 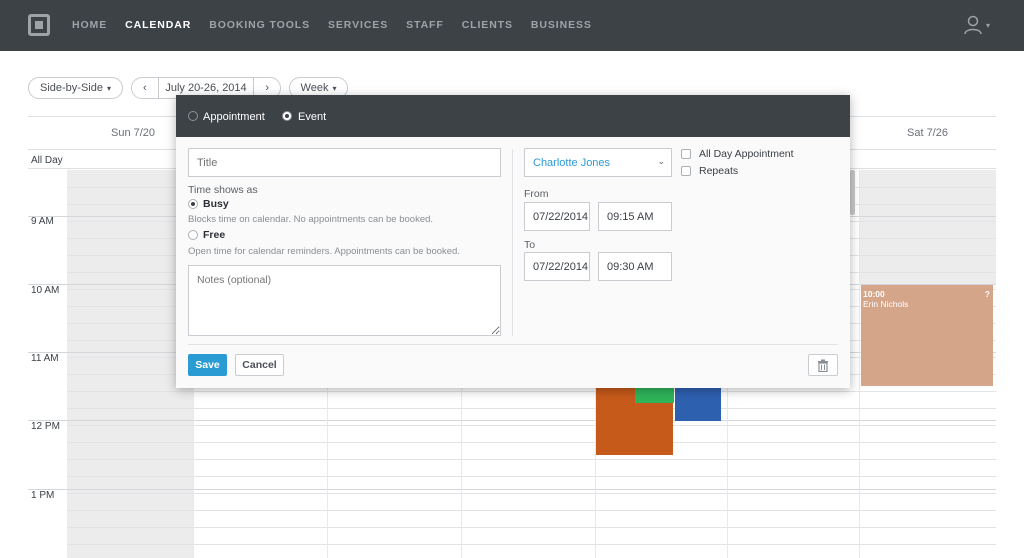 What do you see at coordinates (216, 204) in the screenshot?
I see `radio-busy-label: Busy` at bounding box center [216, 204].